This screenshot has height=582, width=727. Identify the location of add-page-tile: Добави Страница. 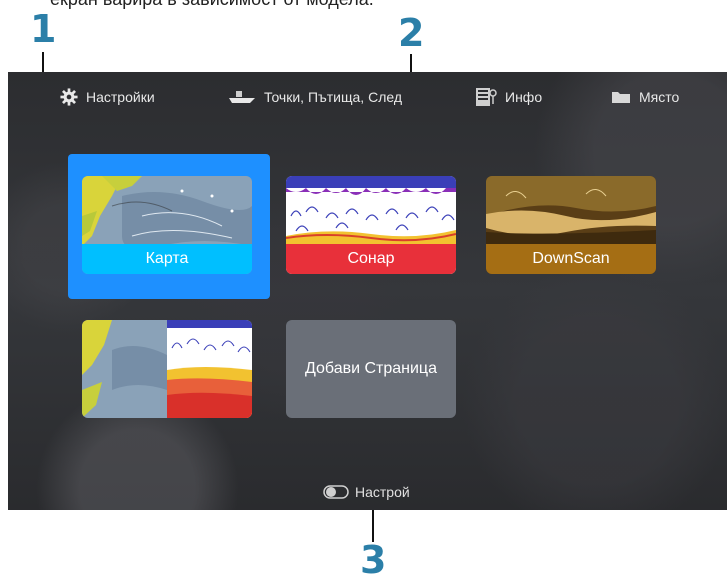
(371, 369).